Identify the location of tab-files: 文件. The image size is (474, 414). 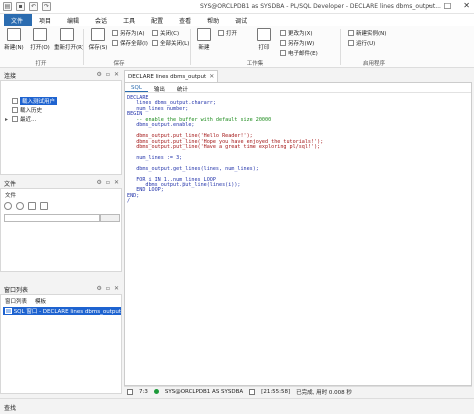
(10, 195).